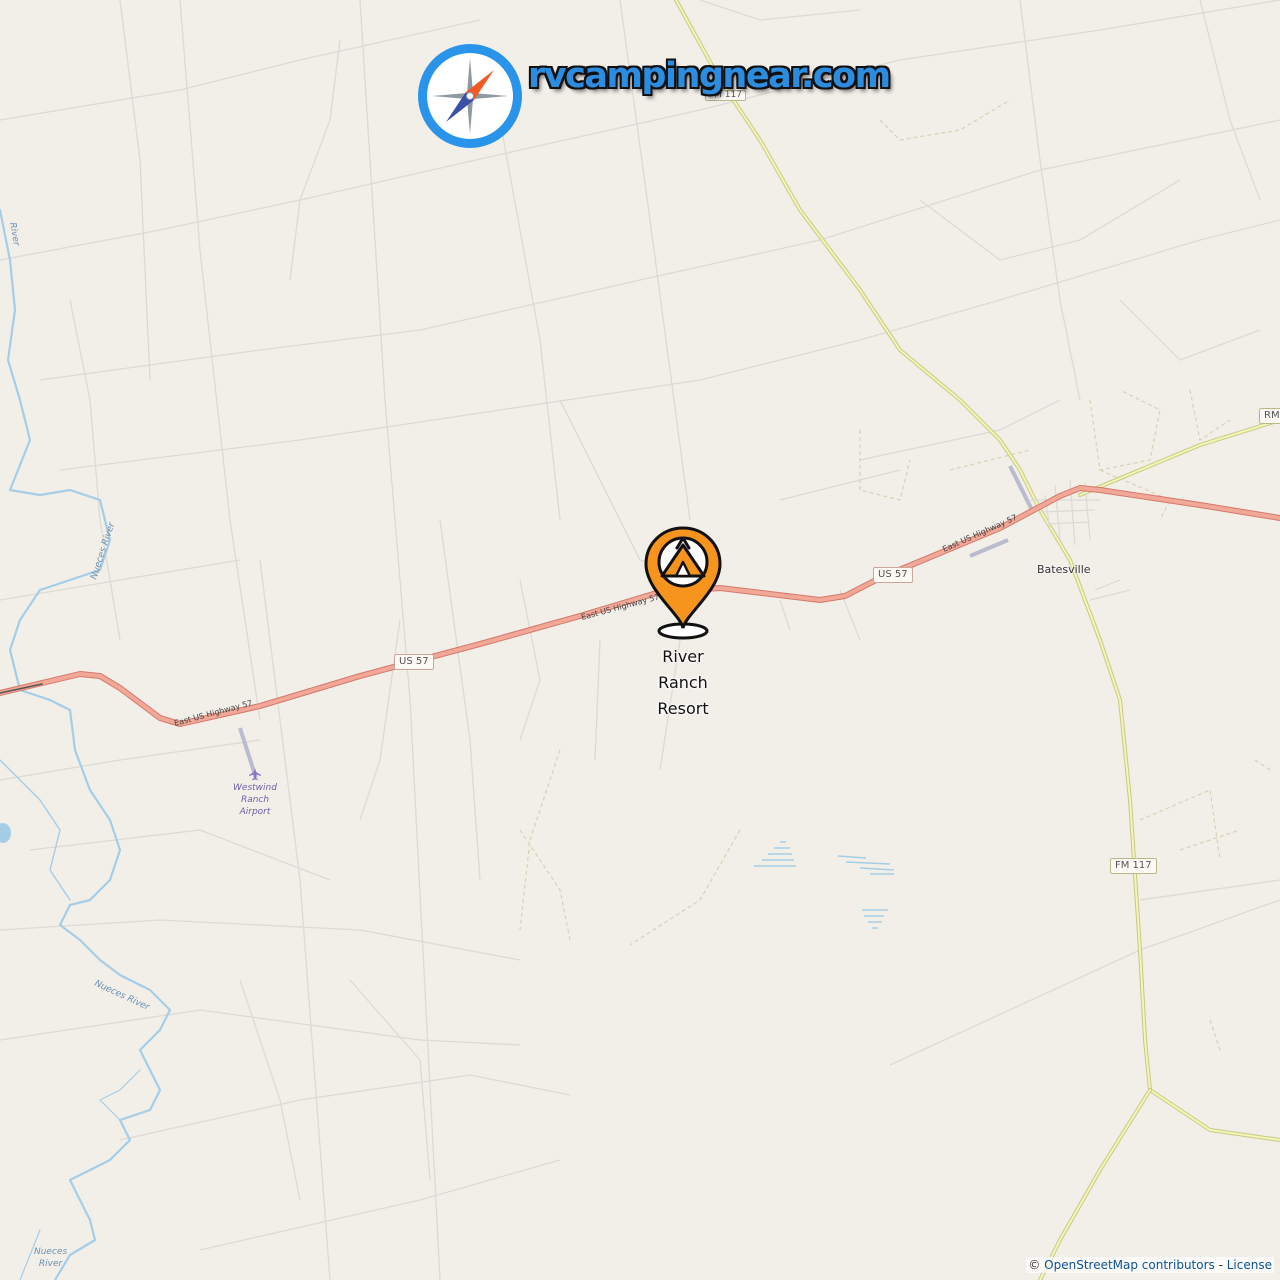 The width and height of the screenshot is (1280, 1280). Describe the element at coordinates (683, 708) in the screenshot. I see `poi-label-line-3: Resort` at that location.